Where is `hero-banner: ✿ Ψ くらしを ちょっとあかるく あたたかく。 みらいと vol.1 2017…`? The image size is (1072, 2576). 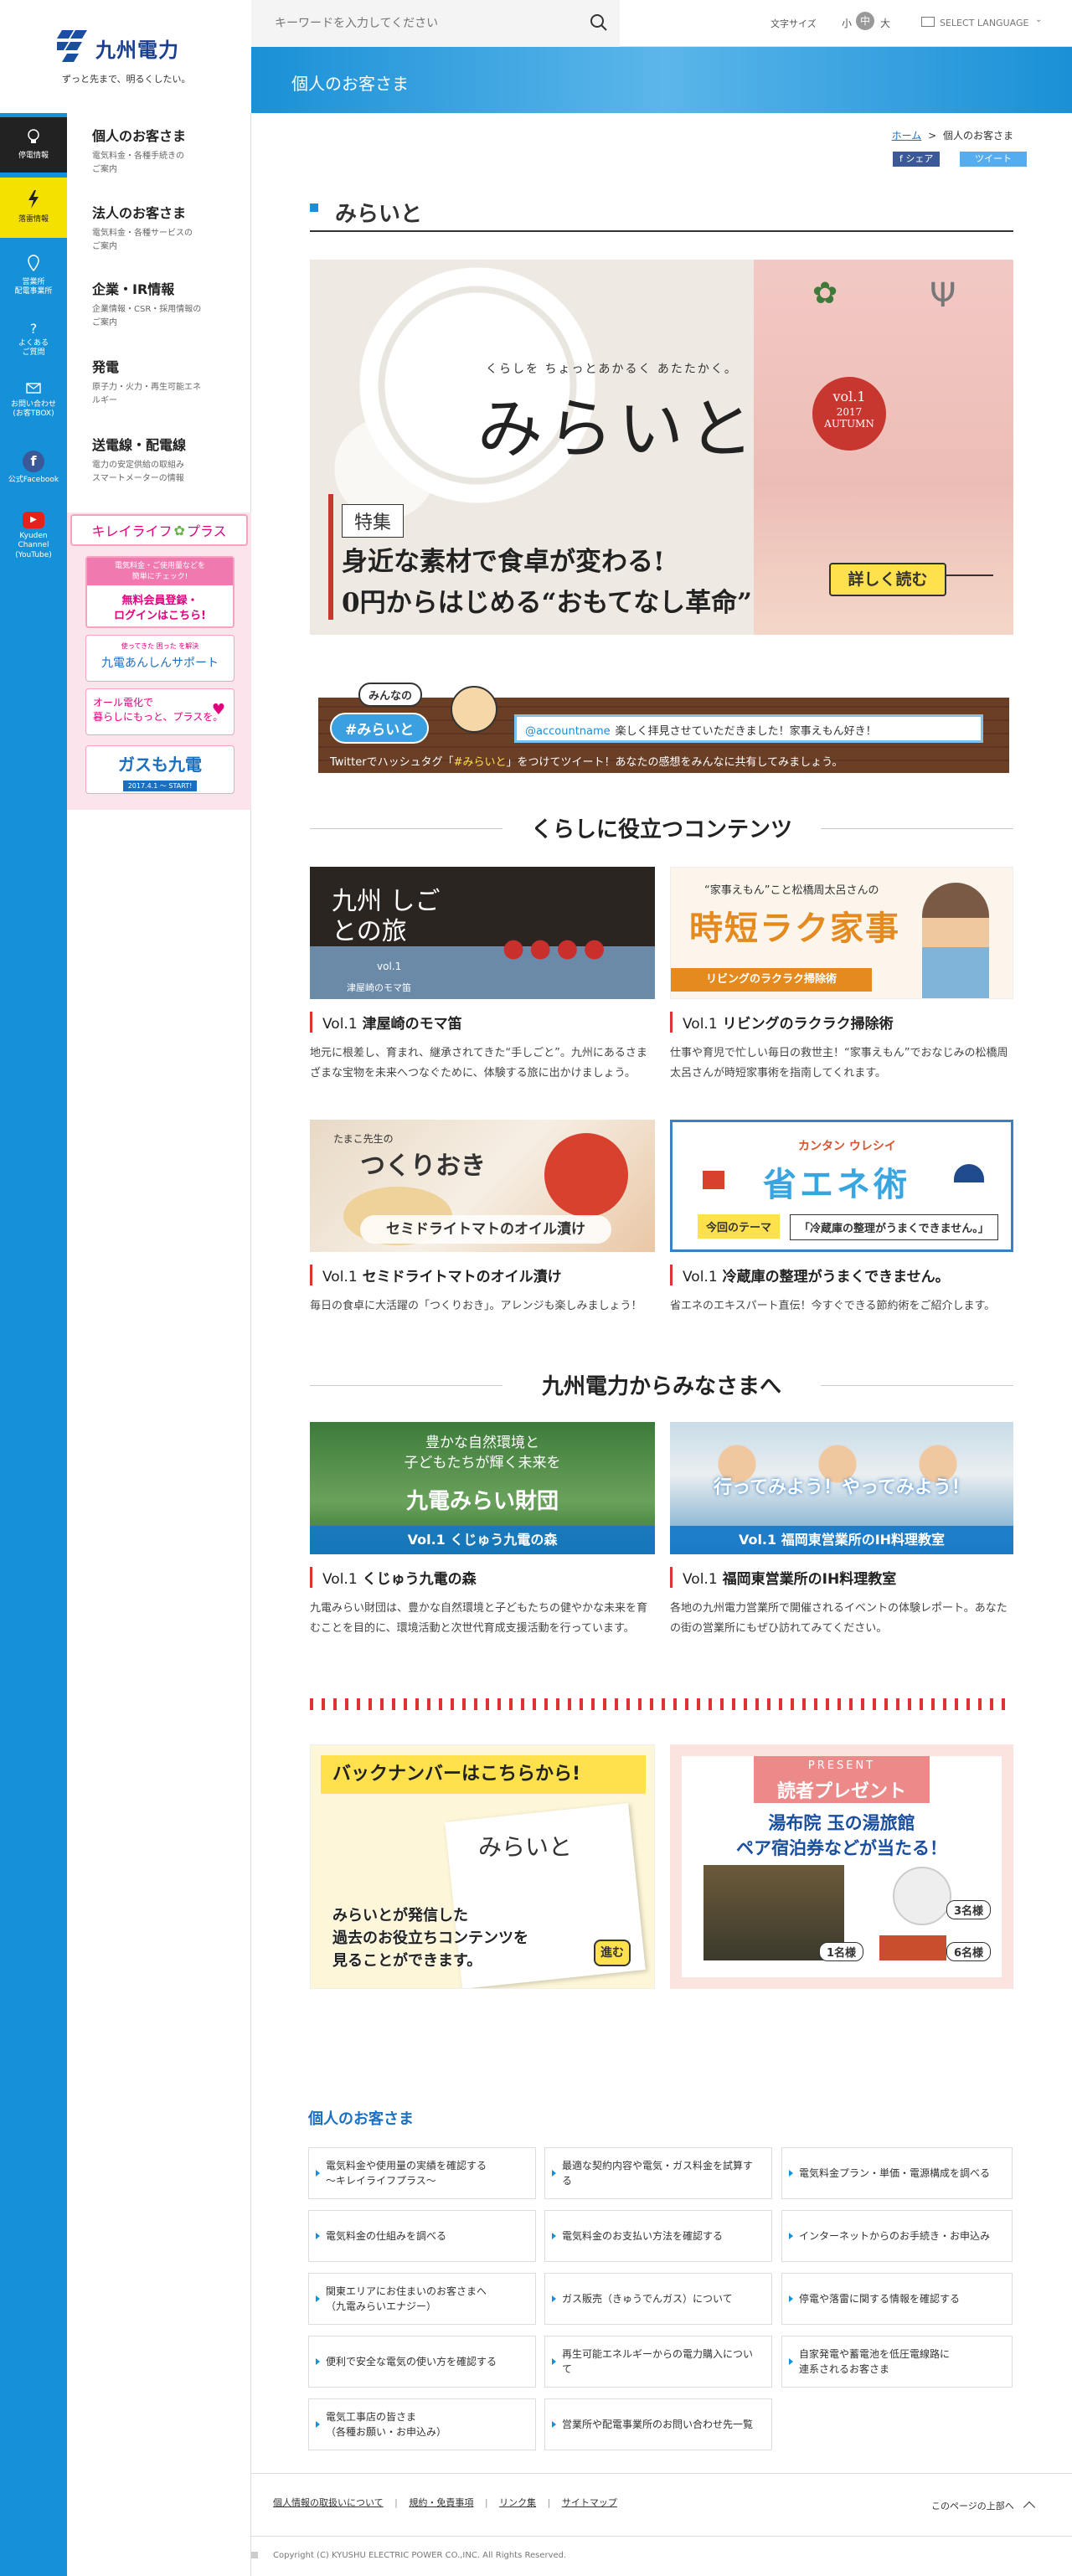
hero-banner: ✿ Ψ くらしを ちょっとあかるく あたたかく。 みらいと vol.1 2017… is located at coordinates (661, 447).